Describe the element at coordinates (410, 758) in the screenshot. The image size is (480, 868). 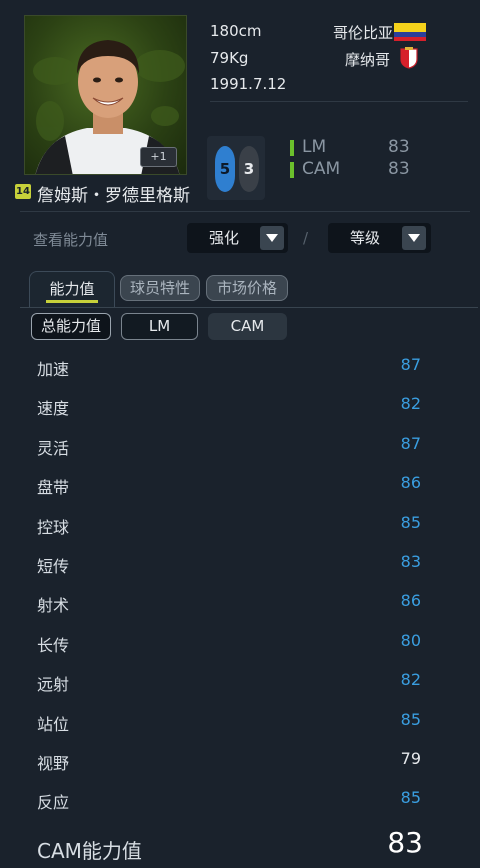
I see `stat-value: 79` at that location.